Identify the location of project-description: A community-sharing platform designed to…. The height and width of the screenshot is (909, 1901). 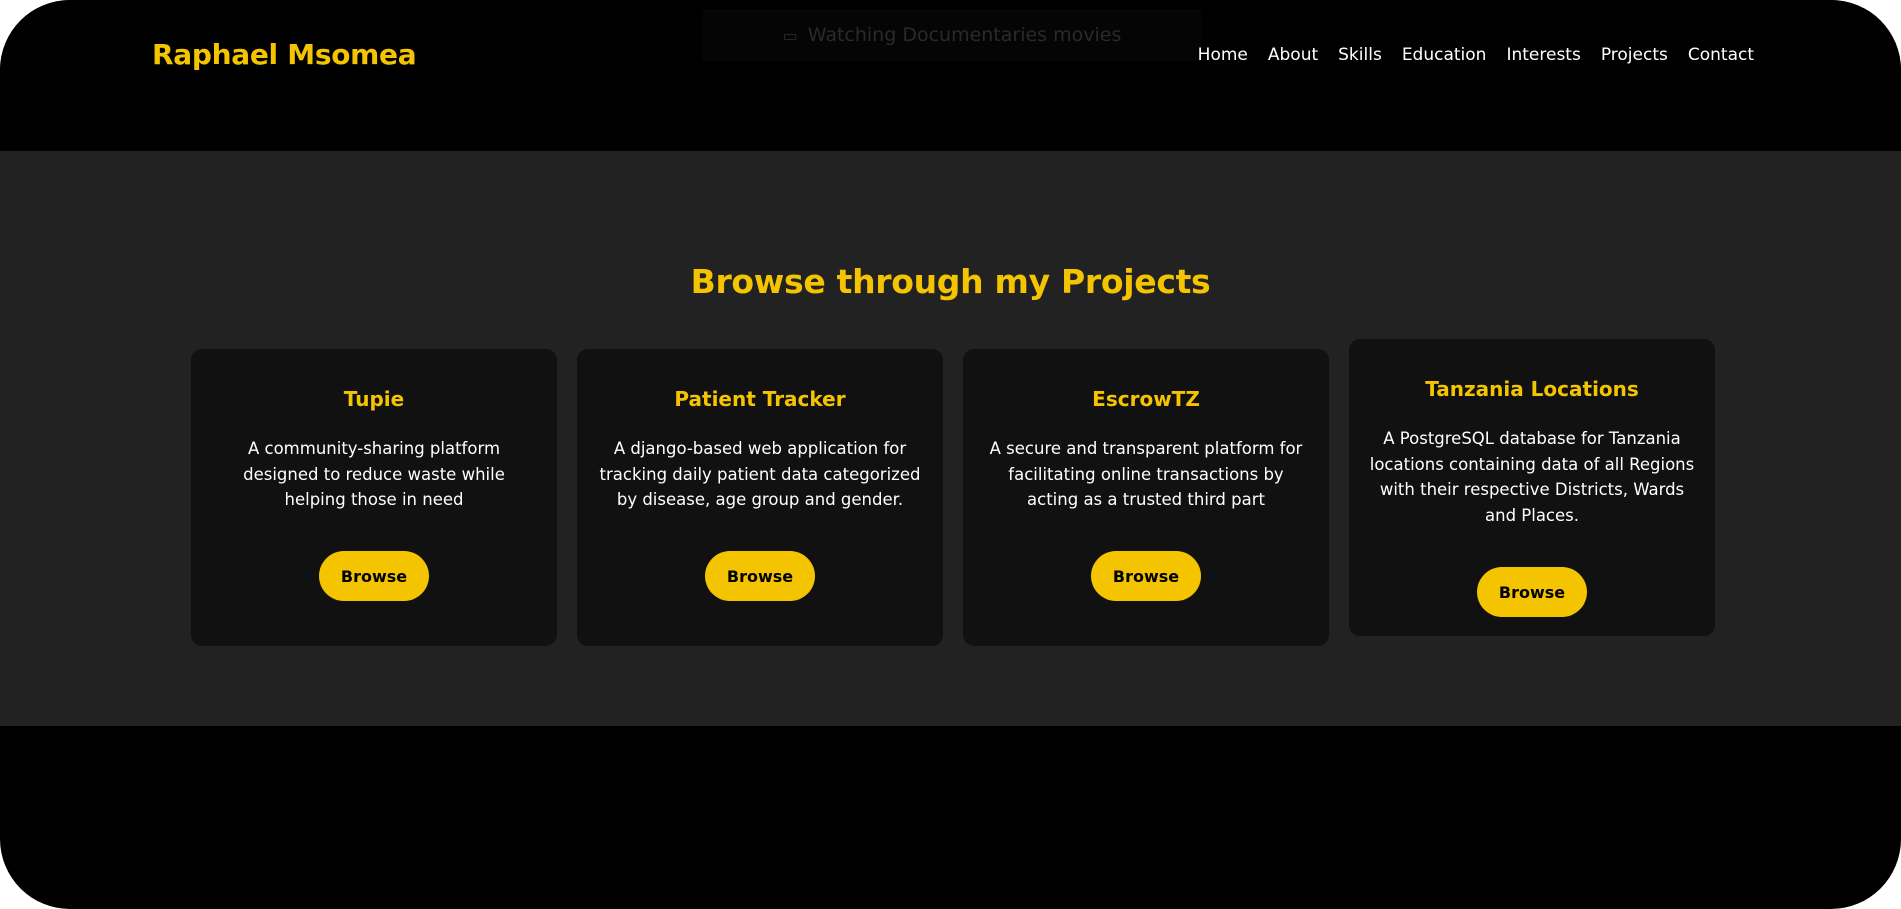
(374, 474).